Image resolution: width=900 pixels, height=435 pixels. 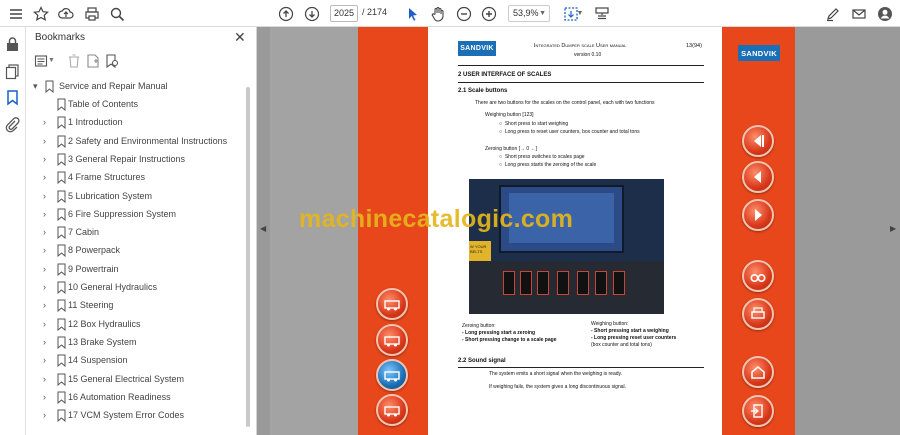 What do you see at coordinates (91, 13) in the screenshot?
I see `print-icon` at bounding box center [91, 13].